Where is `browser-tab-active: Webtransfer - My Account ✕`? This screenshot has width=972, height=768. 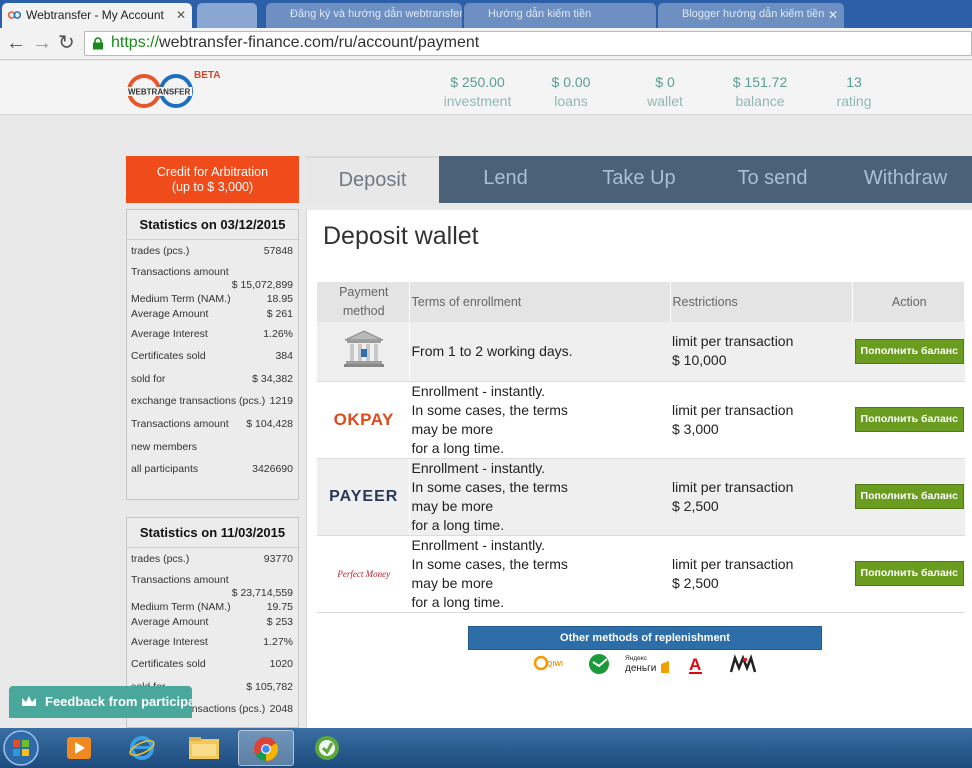
browser-tab-active: Webtransfer - My Account ✕ is located at coordinates (97, 15).